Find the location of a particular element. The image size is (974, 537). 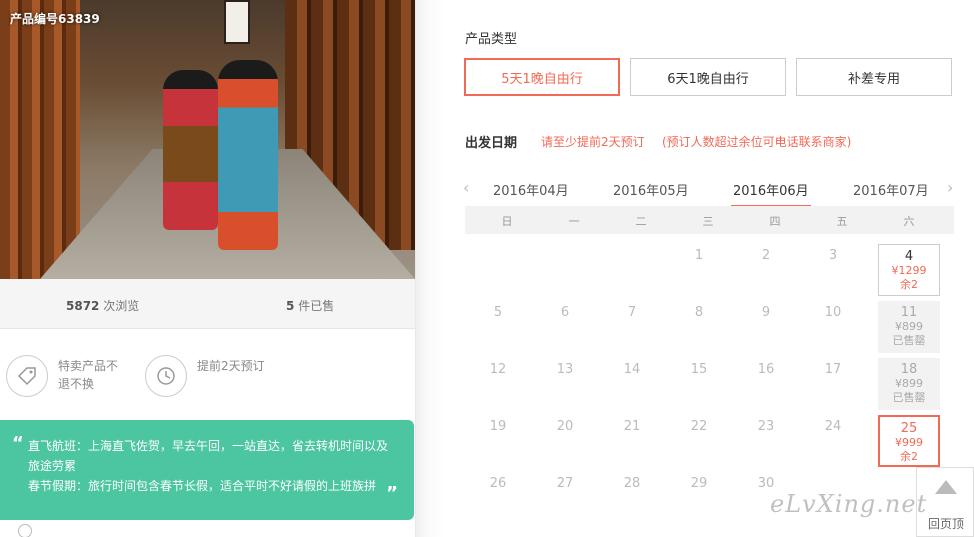

day-number: 19 is located at coordinates (498, 426).